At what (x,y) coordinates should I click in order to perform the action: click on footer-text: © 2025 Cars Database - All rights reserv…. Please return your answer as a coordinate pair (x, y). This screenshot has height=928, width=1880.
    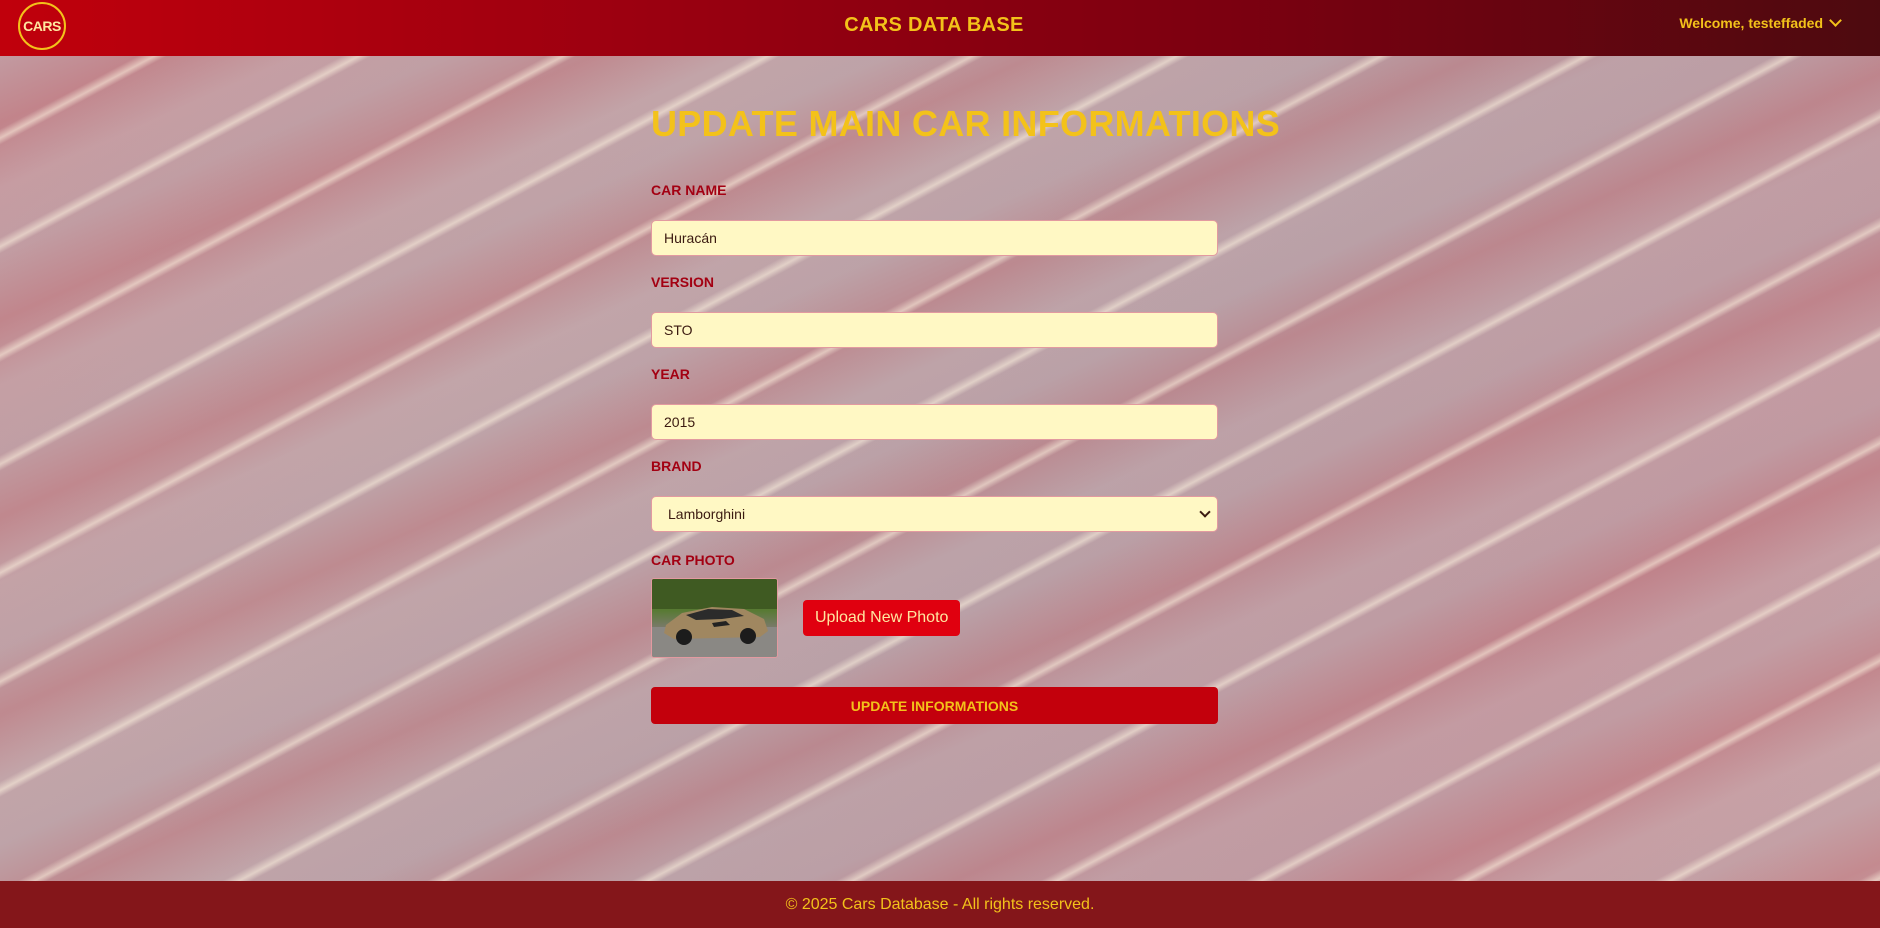
    Looking at the image, I should click on (940, 904).